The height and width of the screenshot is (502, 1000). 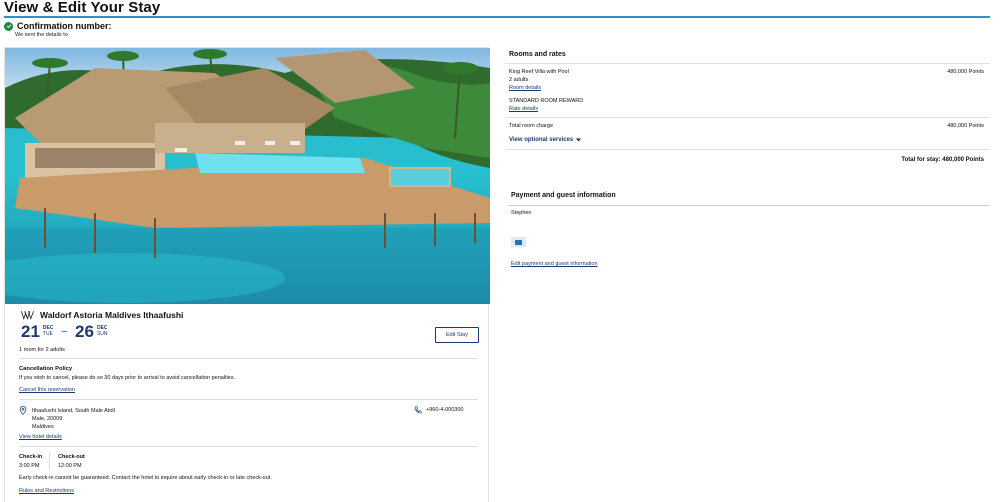 I want to click on caret-down-icon, so click(x=579, y=140).